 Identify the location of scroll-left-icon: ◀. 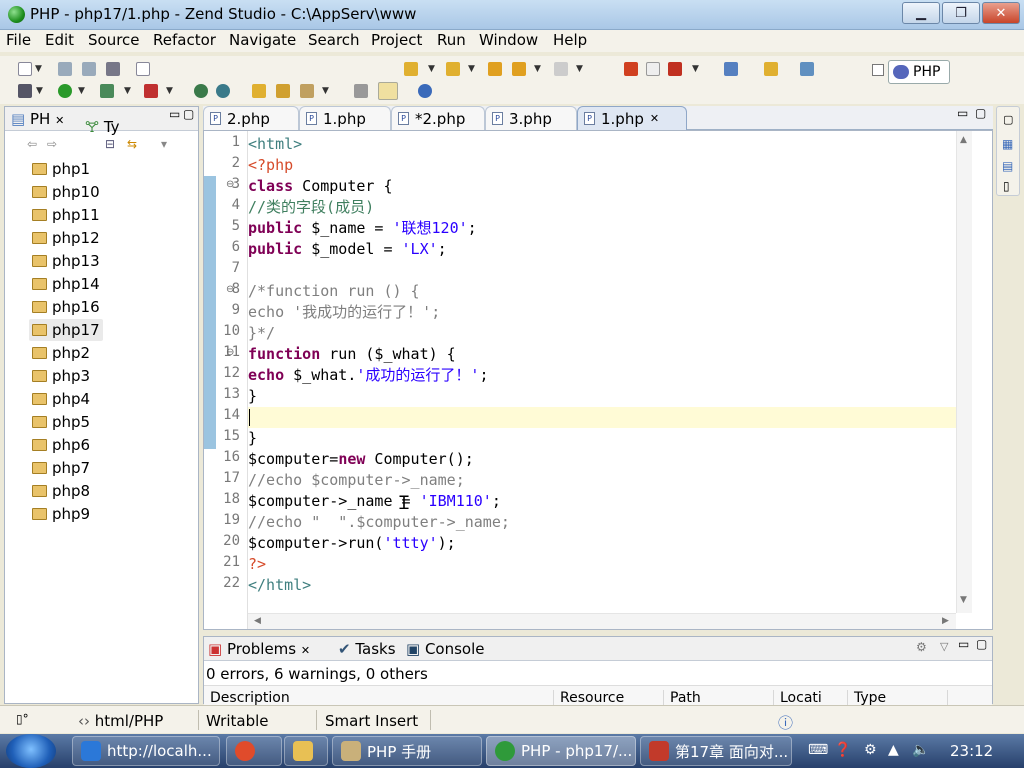
(257, 621).